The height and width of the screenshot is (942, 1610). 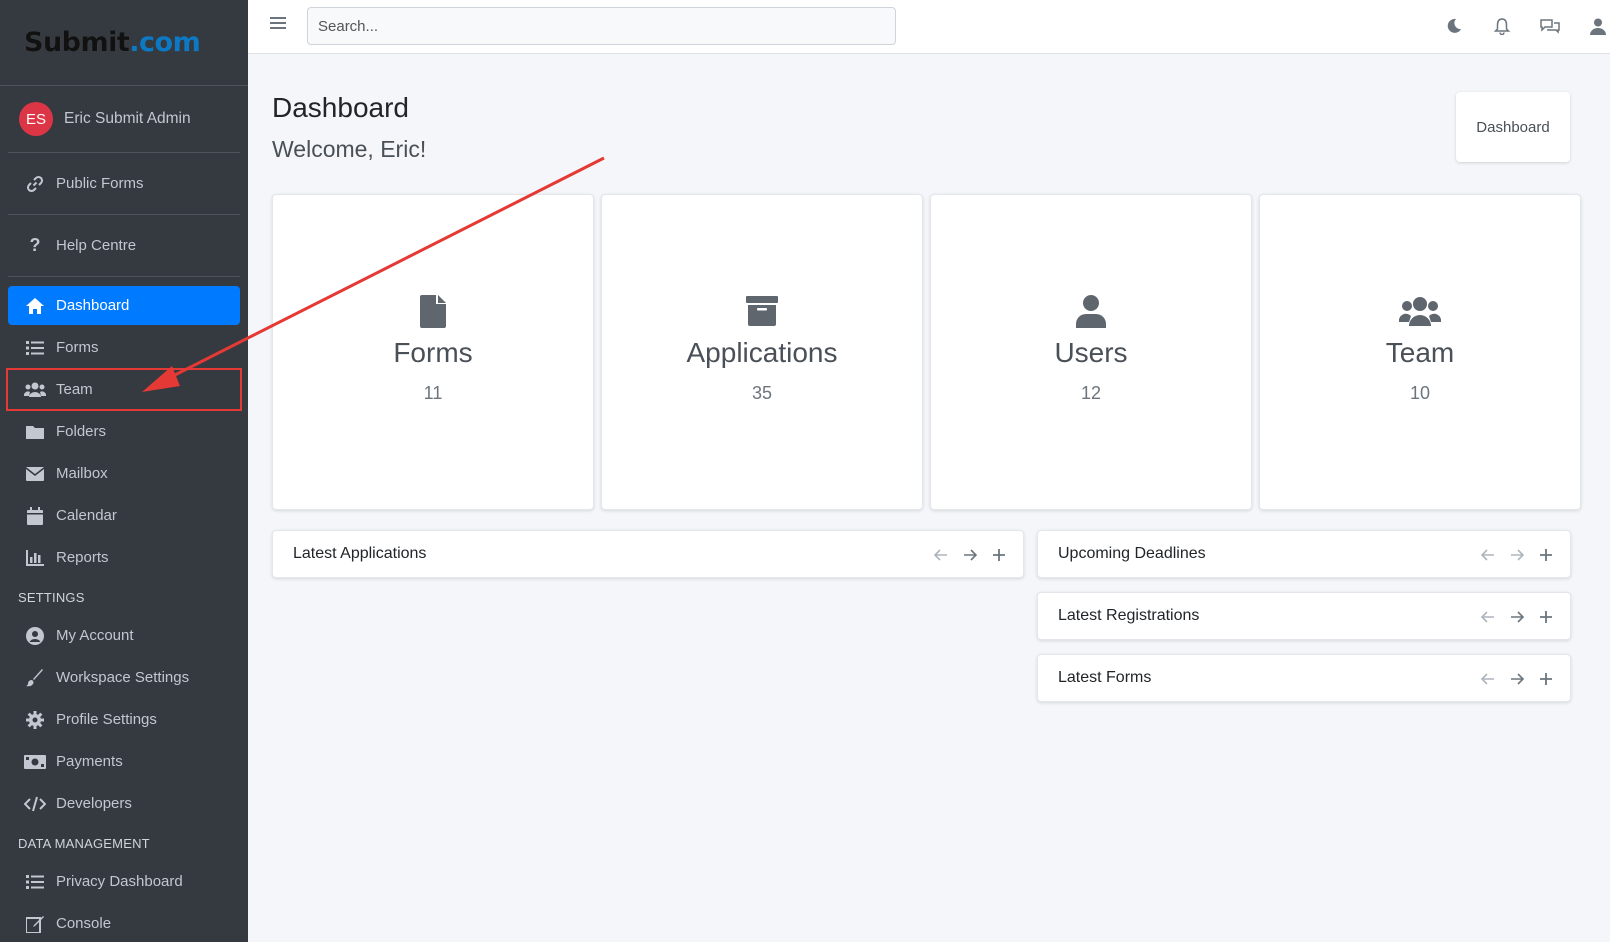 I want to click on stat-value: 11, so click(x=433, y=393).